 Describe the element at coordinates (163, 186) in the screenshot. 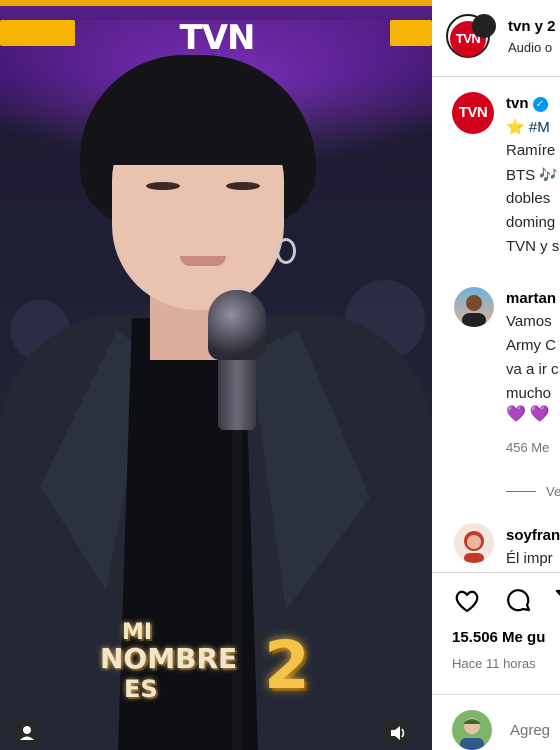

I see `person-eye-left` at that location.